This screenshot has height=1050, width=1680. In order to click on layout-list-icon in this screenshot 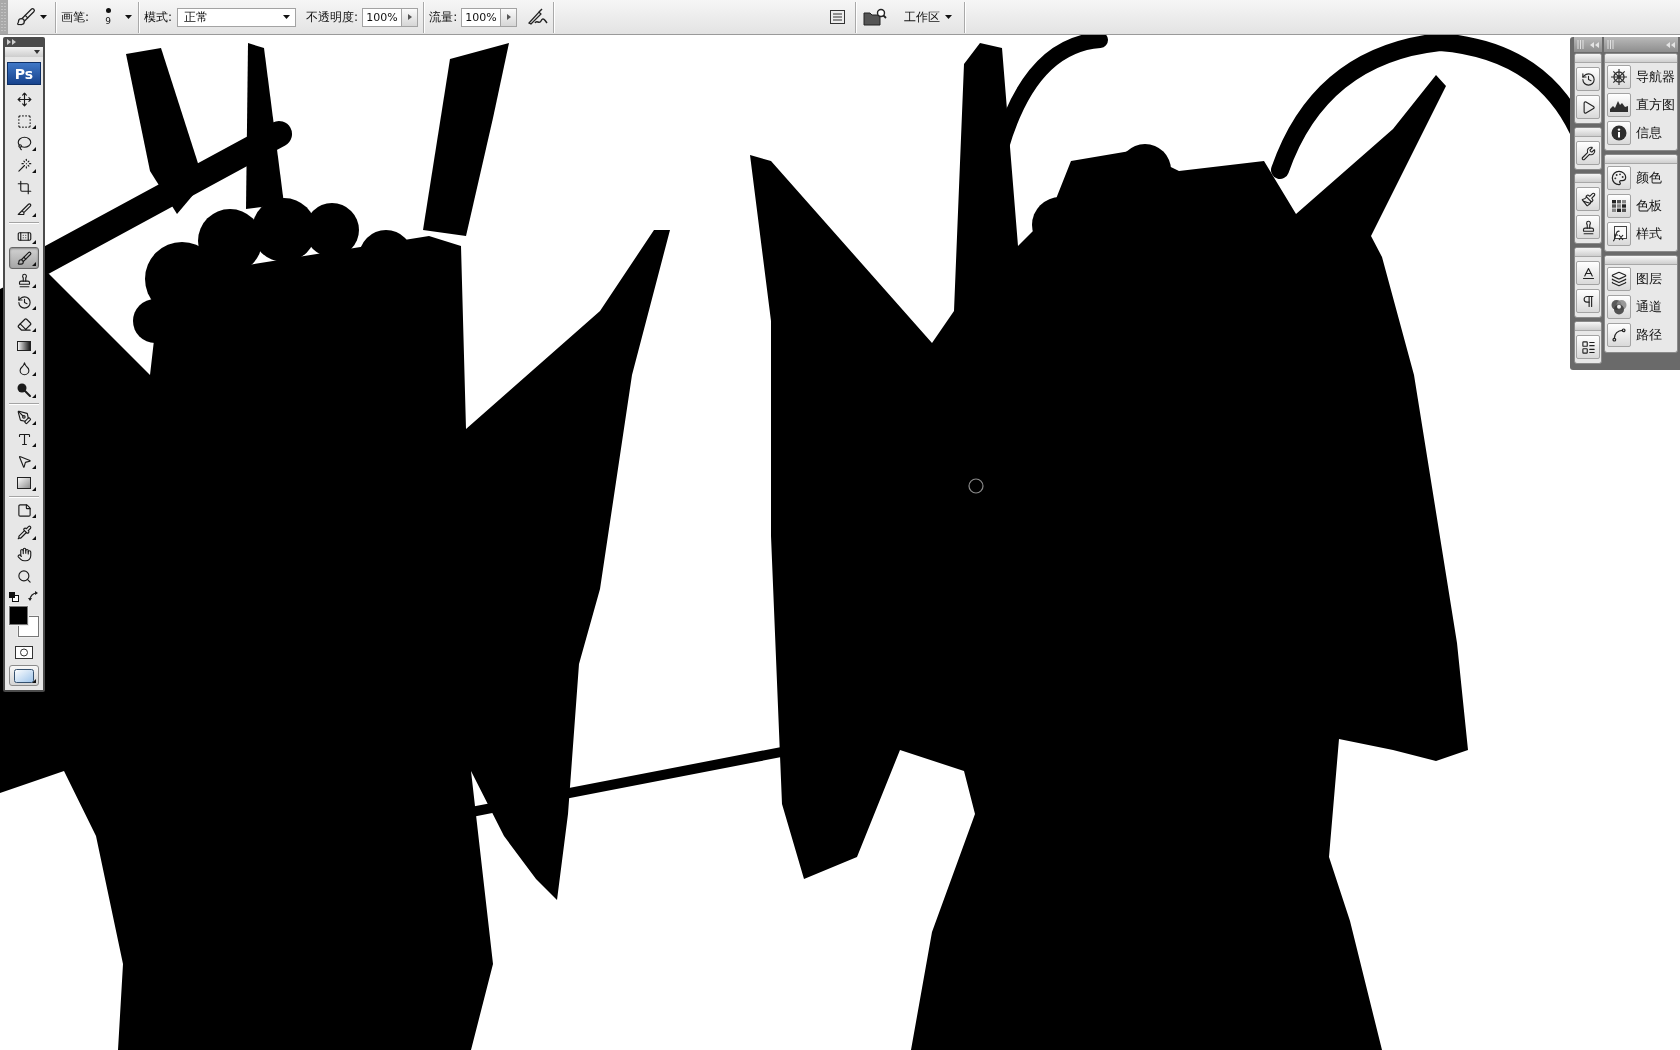, I will do `click(1588, 347)`.